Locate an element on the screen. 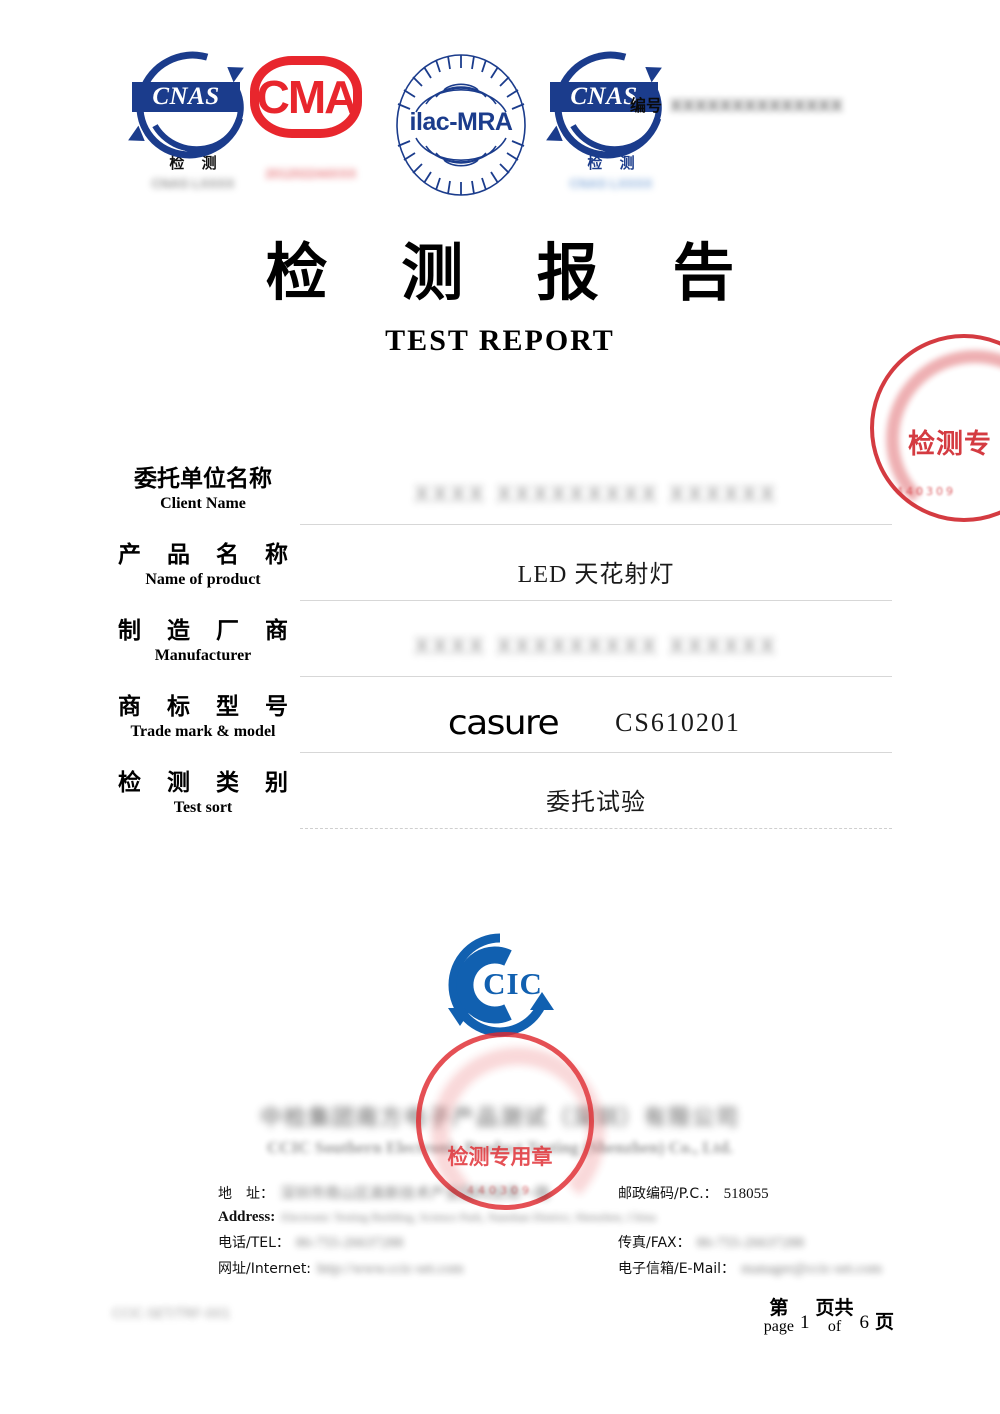 The width and height of the screenshot is (1000, 1414). page-title-cn: 检 测 报 告 is located at coordinates (513, 272).